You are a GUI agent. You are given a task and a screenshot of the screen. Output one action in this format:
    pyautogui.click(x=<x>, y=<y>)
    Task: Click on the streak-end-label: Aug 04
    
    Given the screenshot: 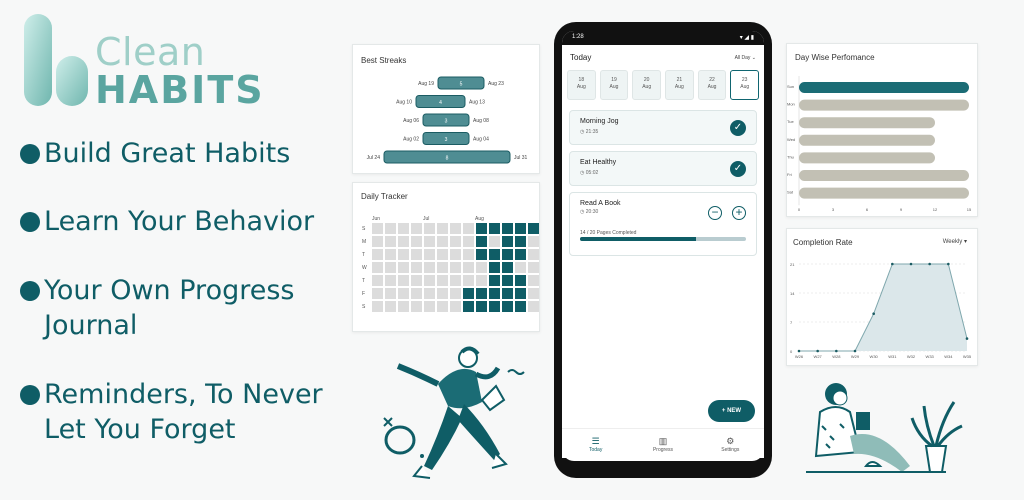 What is the action you would take?
    pyautogui.click(x=481, y=140)
    